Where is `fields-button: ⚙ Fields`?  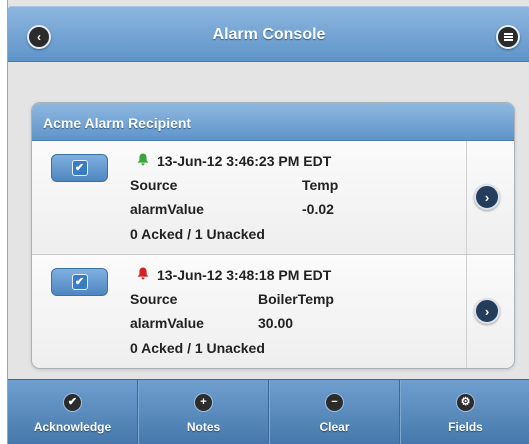
fields-button: ⚙ Fields is located at coordinates (464, 412).